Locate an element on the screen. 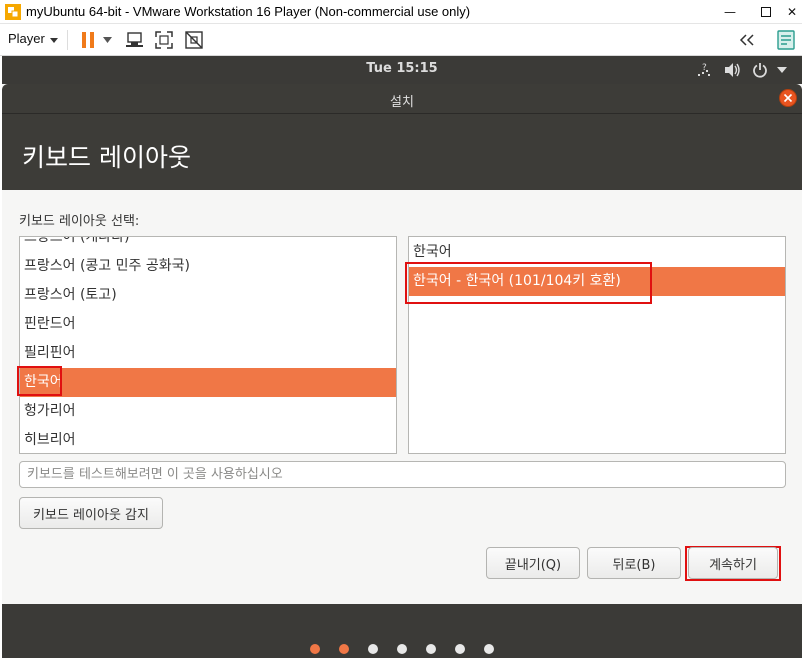 Image resolution: width=802 pixels, height=658 pixels. pause-dropdown-caret-icon is located at coordinates (107, 40).